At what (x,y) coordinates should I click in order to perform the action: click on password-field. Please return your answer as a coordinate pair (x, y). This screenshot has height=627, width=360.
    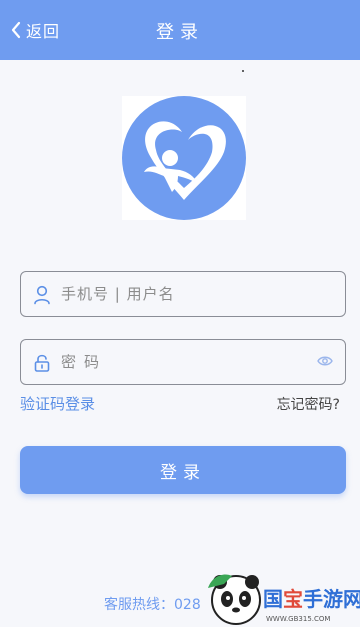
    Looking at the image, I should click on (183, 362).